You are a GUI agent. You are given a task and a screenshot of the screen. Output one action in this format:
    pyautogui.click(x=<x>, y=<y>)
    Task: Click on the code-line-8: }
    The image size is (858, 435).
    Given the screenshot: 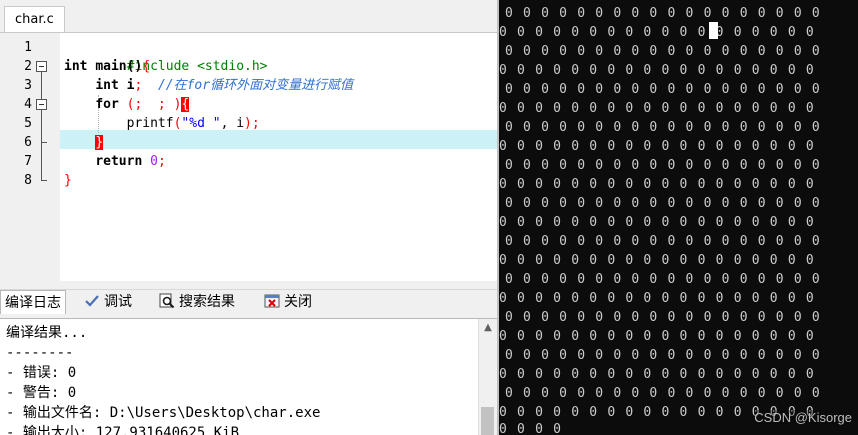 What is the action you would take?
    pyautogui.click(x=68, y=180)
    